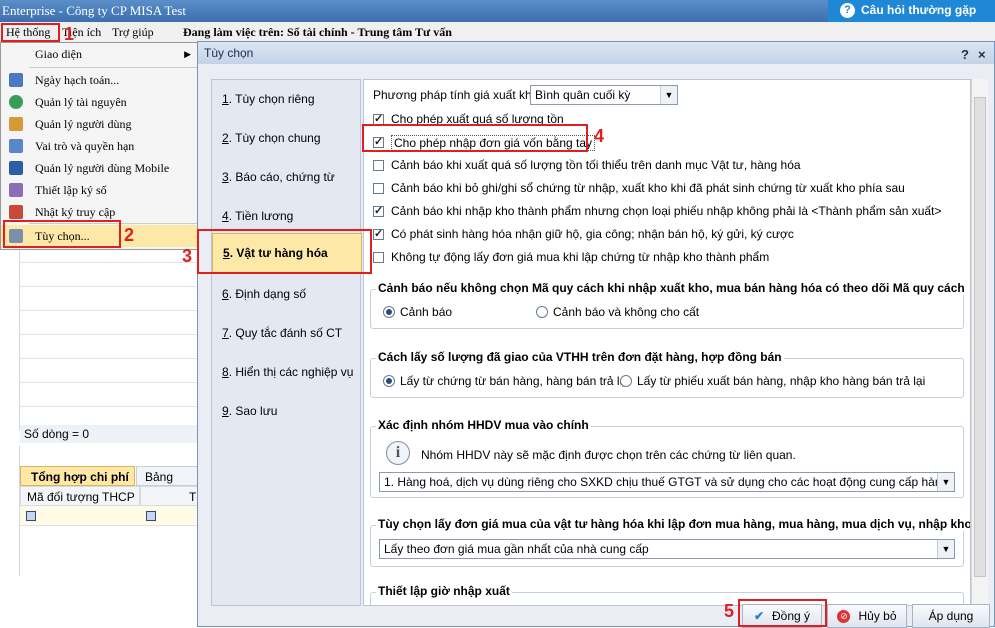 The height and width of the screenshot is (628, 995). Describe the element at coordinates (287, 177) in the screenshot. I see `tab-bao-cao-chung-tu: 3. Báo cáo, chứng từ` at that location.